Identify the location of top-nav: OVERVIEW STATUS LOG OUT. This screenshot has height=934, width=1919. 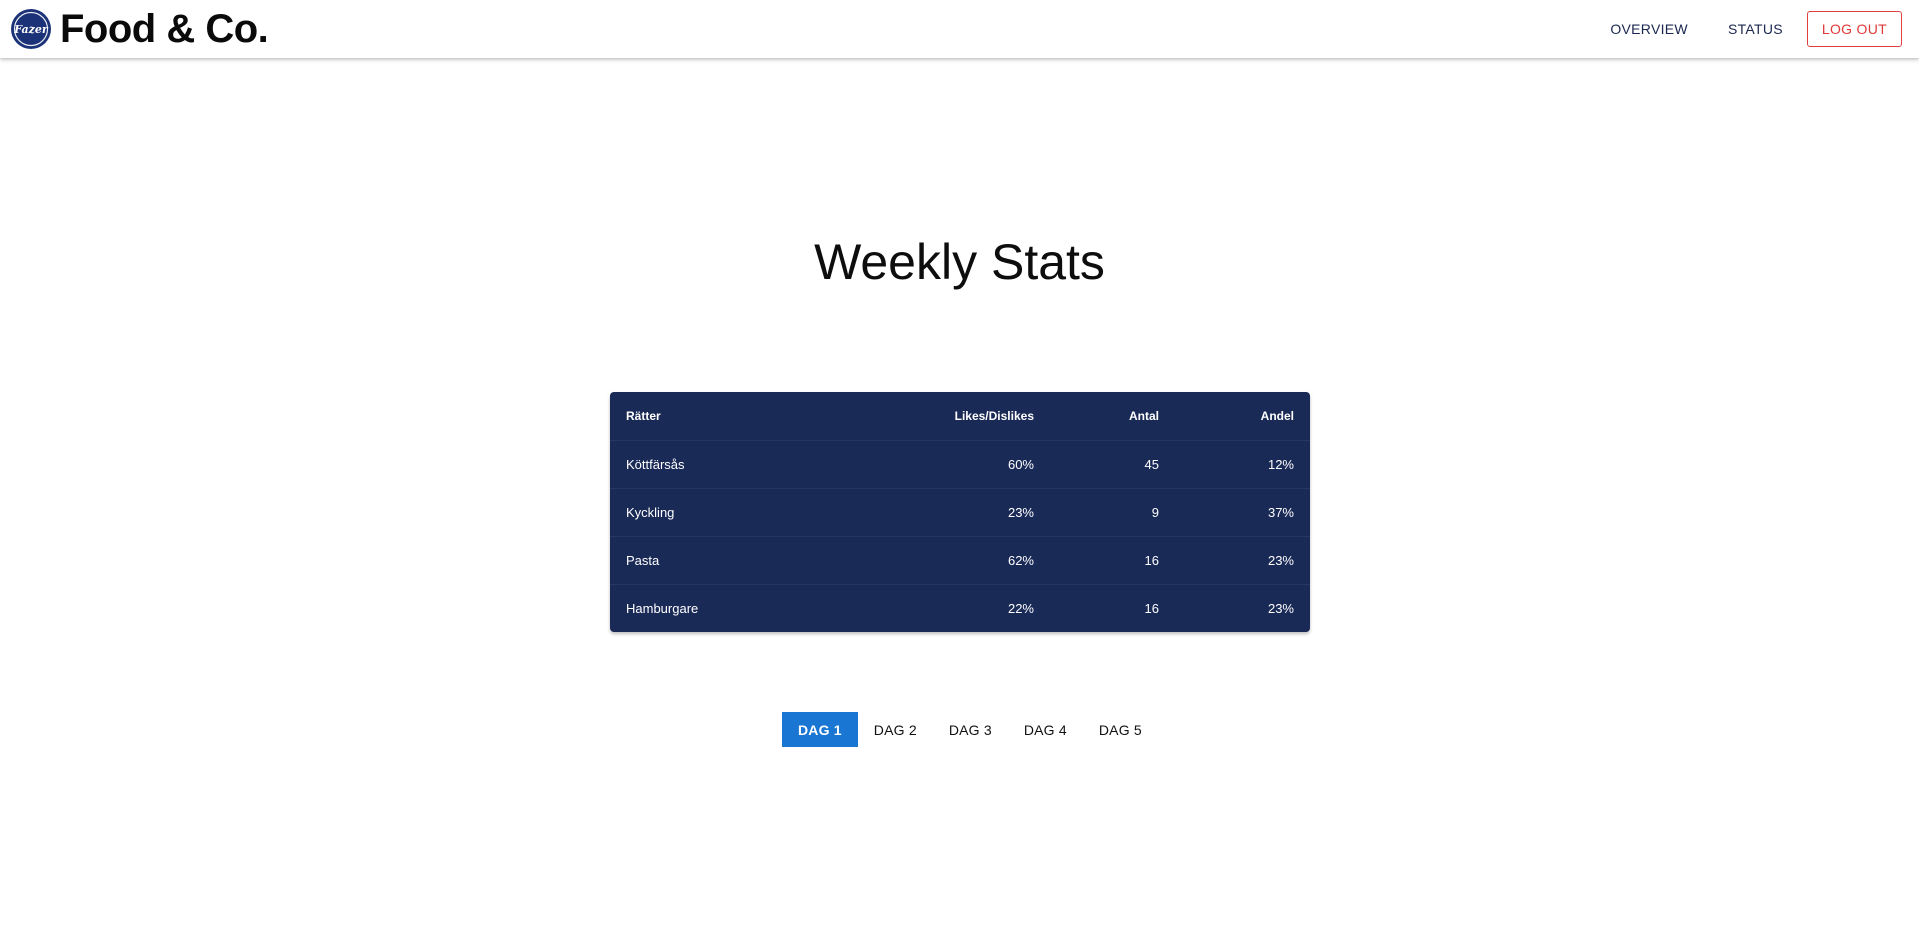
(1746, 29).